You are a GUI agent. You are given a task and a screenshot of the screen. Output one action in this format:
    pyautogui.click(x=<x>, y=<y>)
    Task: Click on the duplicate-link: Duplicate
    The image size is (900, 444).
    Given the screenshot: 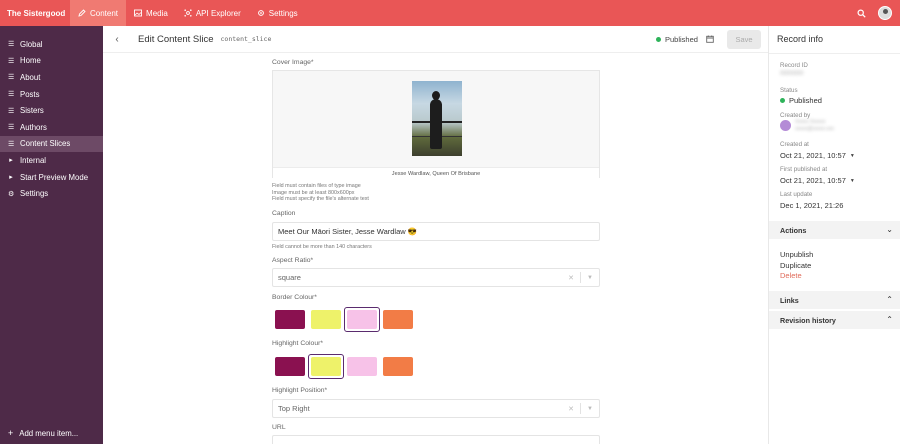 What is the action you would take?
    pyautogui.click(x=795, y=265)
    